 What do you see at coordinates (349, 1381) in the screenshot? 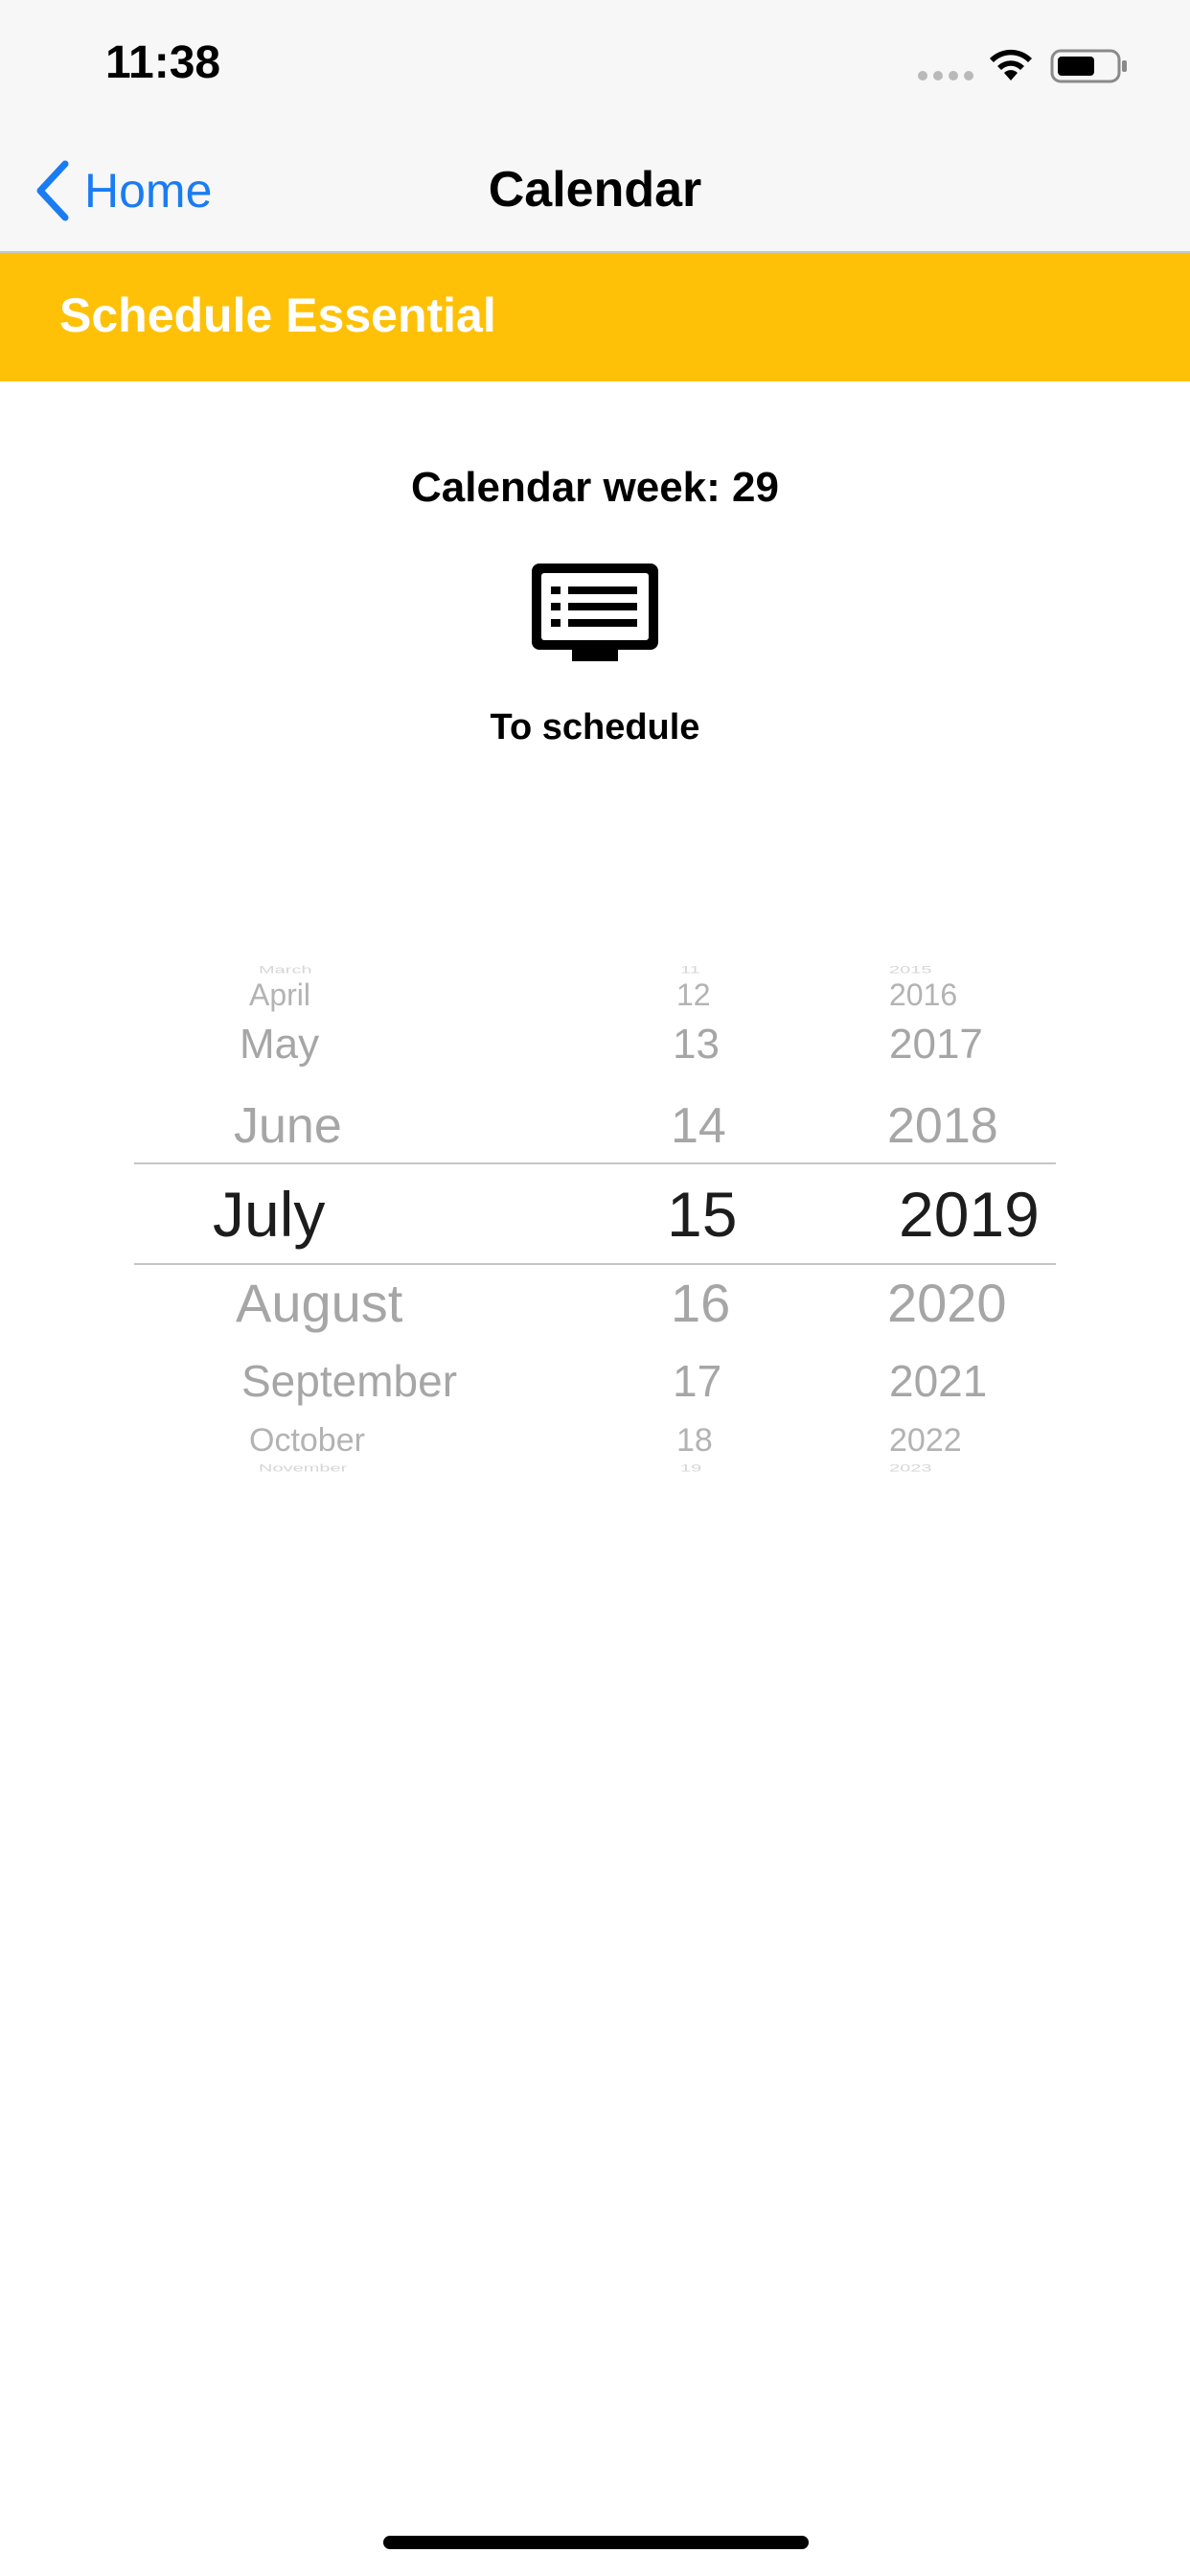
I see `picker-month-option: September` at bounding box center [349, 1381].